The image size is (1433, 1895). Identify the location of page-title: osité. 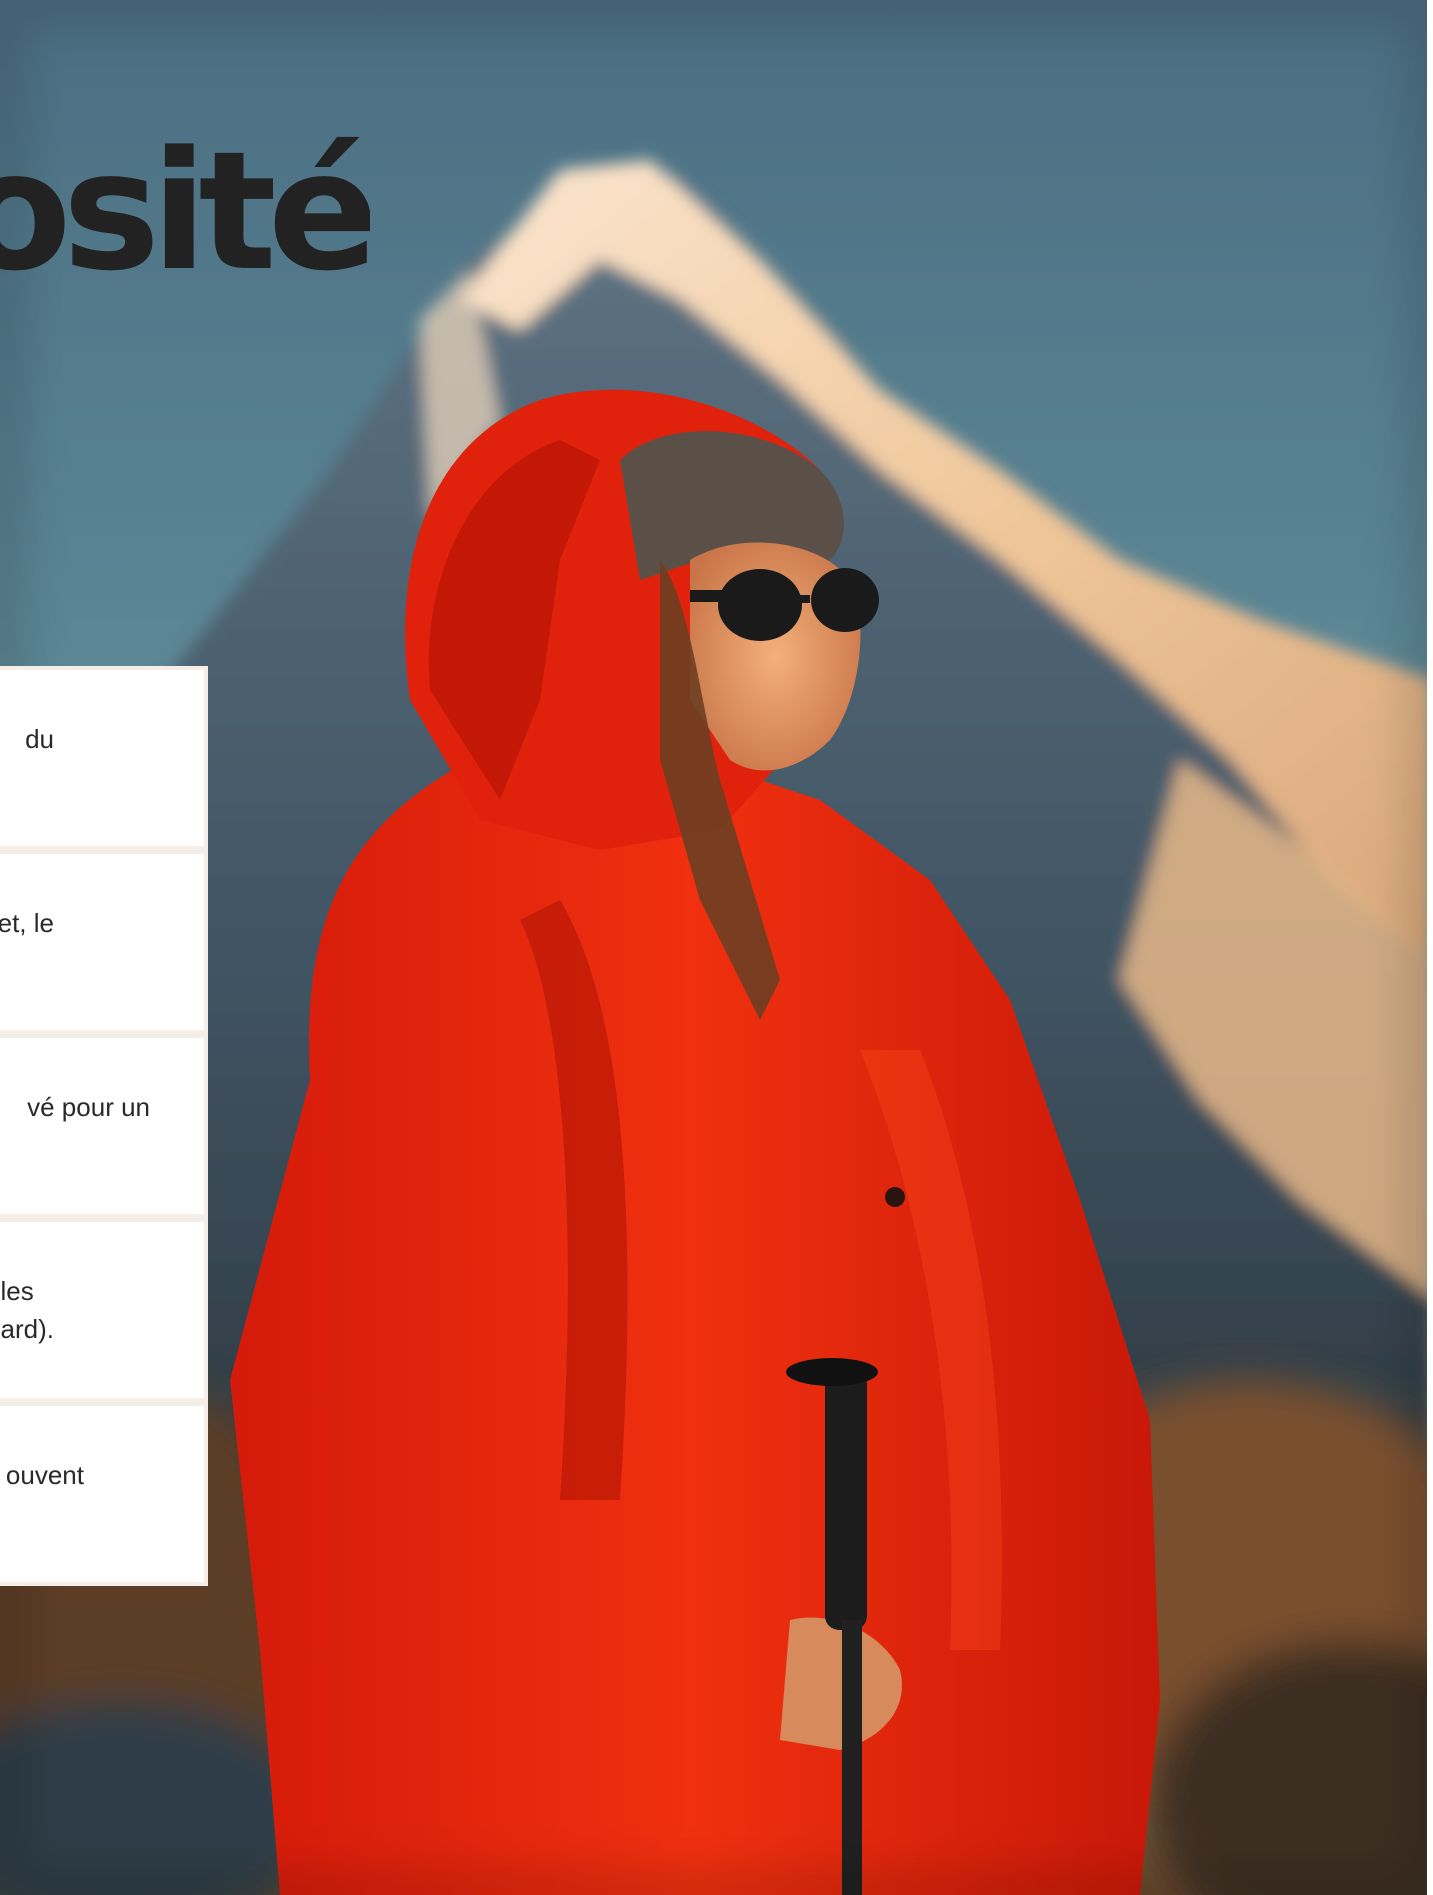
(185, 212).